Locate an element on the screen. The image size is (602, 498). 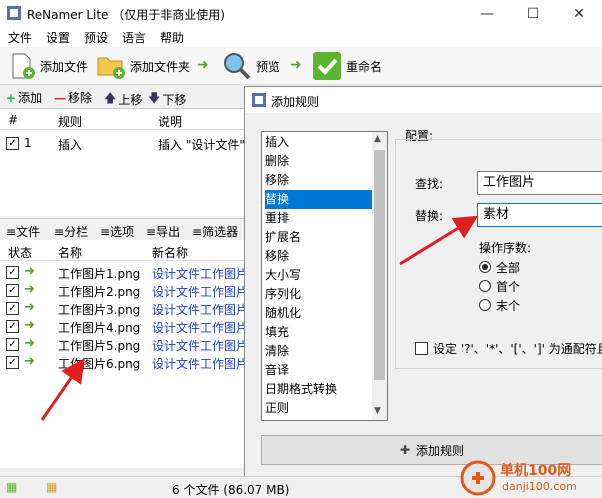
watermark-plus-icon is located at coordinates (478, 478).